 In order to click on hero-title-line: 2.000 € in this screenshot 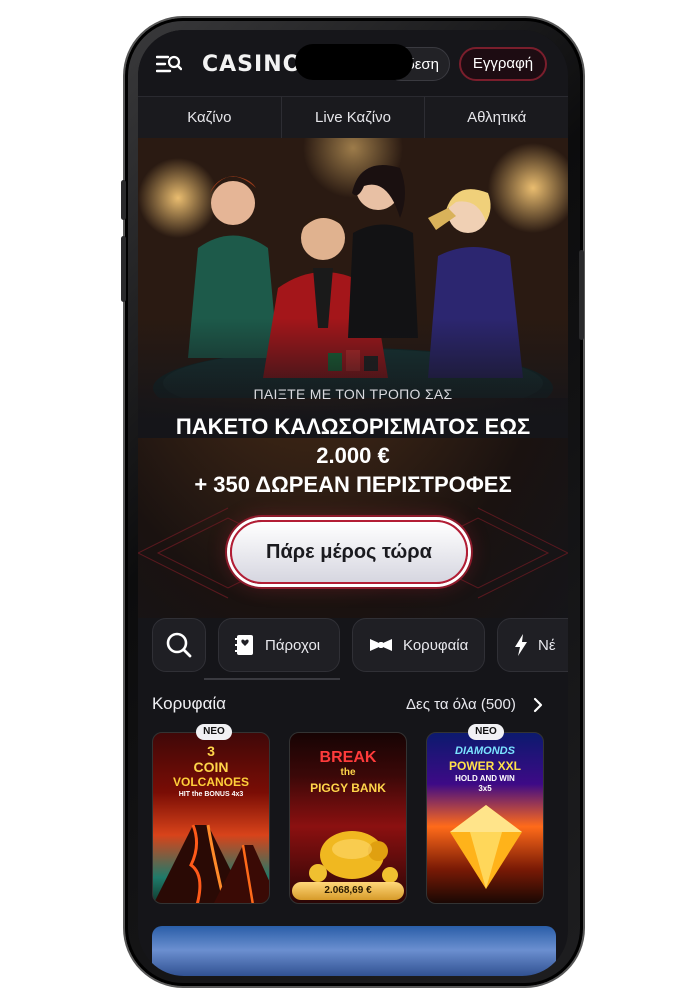, I will do `click(353, 455)`.